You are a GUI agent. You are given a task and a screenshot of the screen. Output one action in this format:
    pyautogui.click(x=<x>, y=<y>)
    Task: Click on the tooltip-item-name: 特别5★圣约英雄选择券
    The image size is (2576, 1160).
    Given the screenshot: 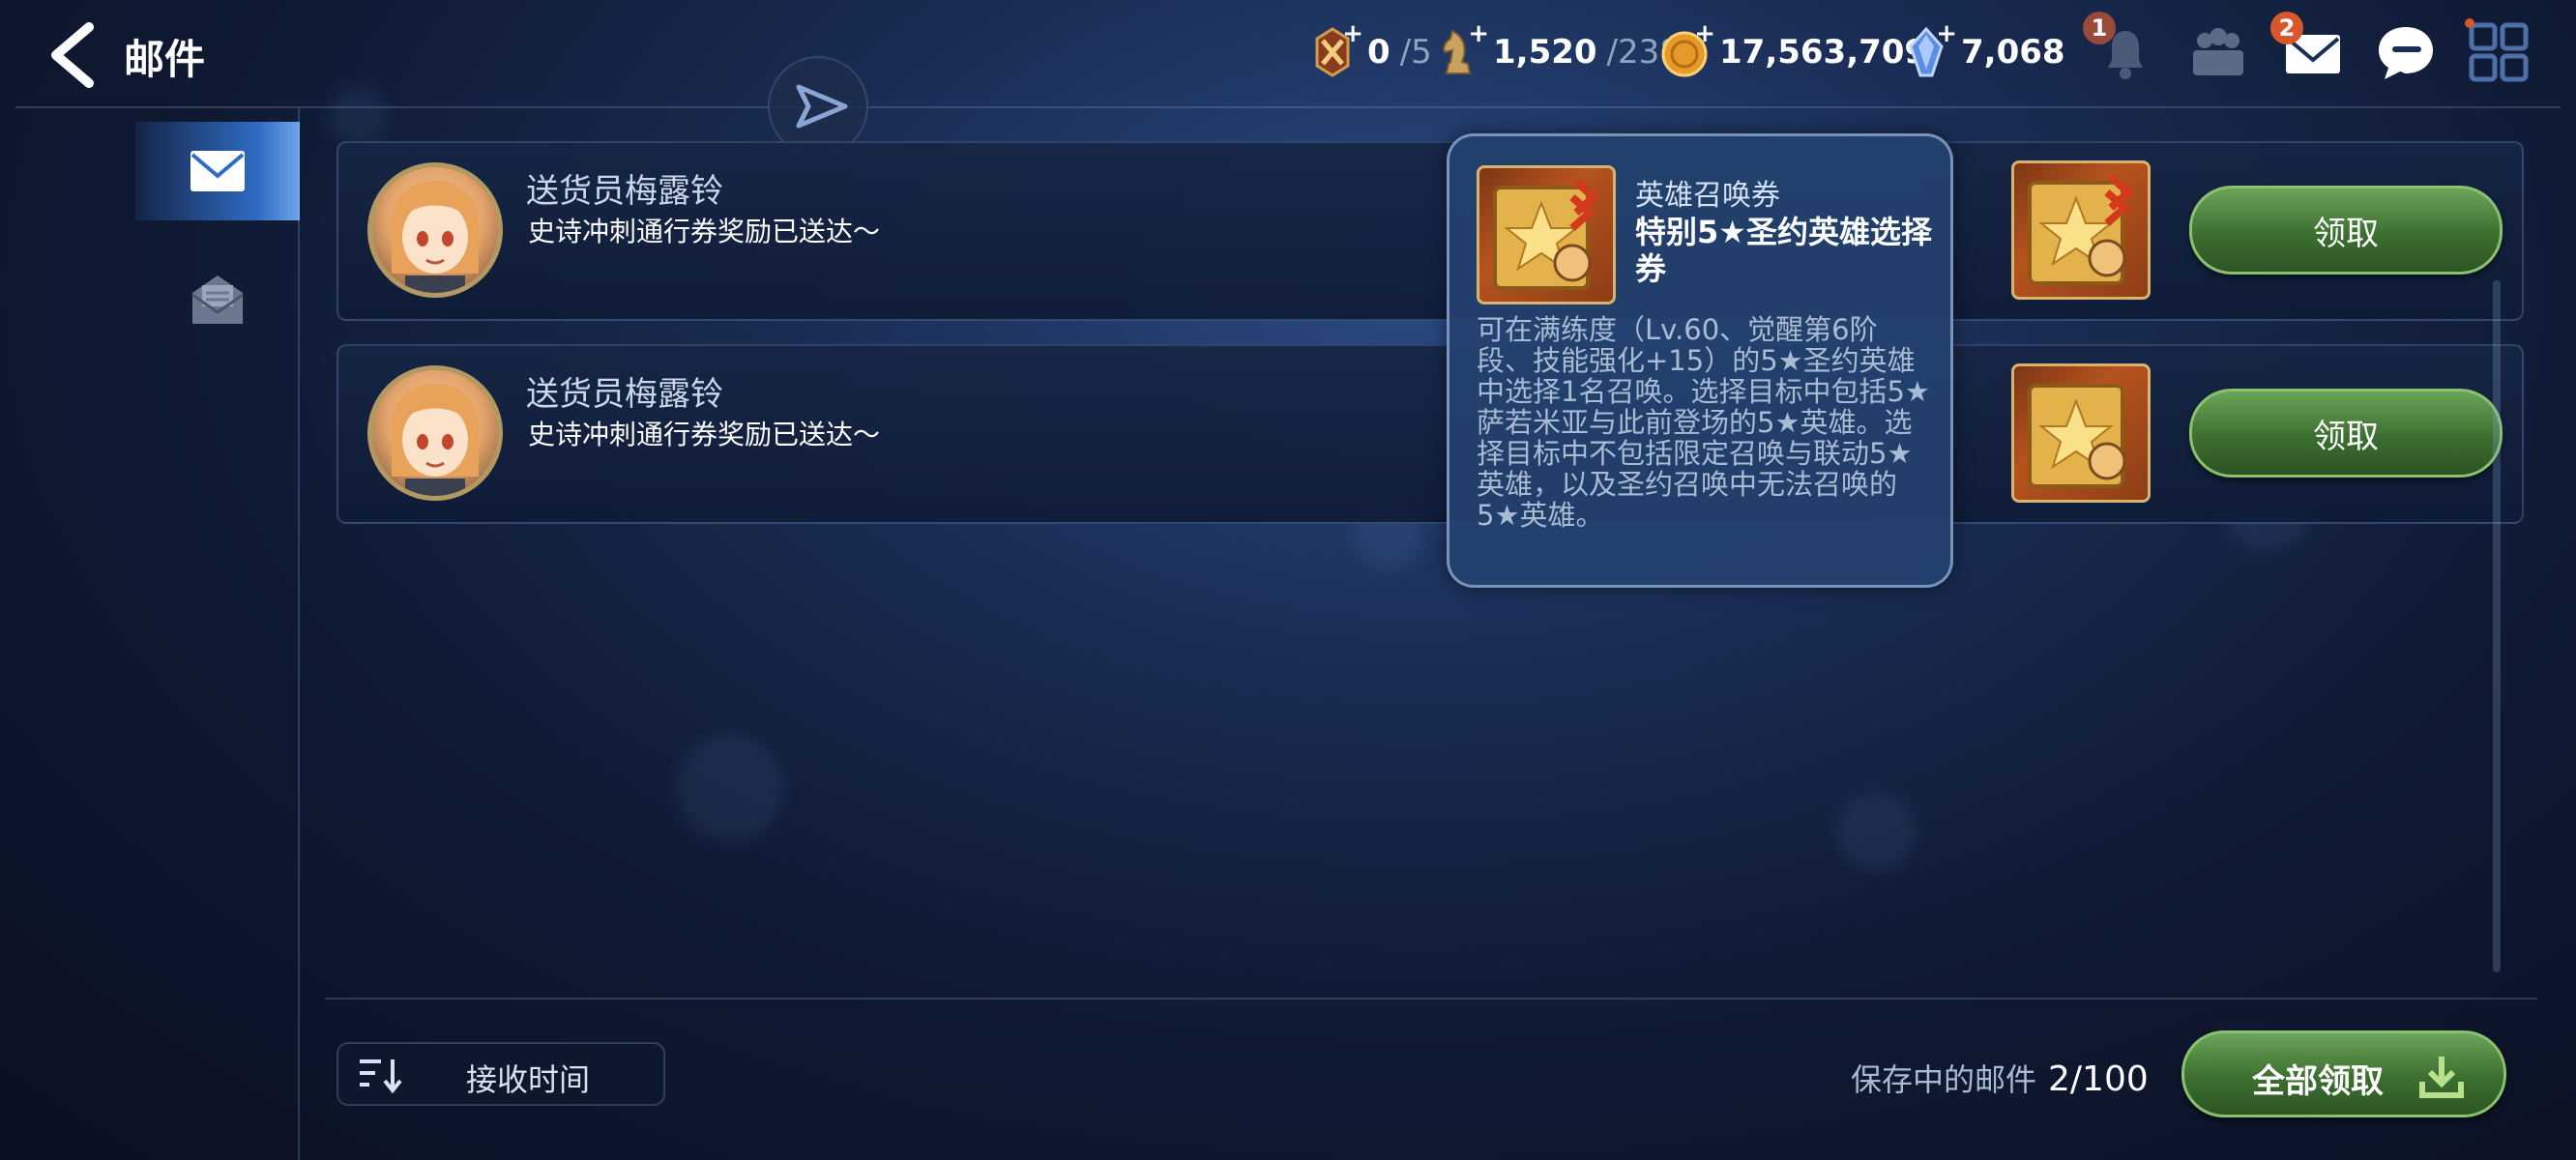 What is the action you would take?
    pyautogui.click(x=1783, y=251)
    